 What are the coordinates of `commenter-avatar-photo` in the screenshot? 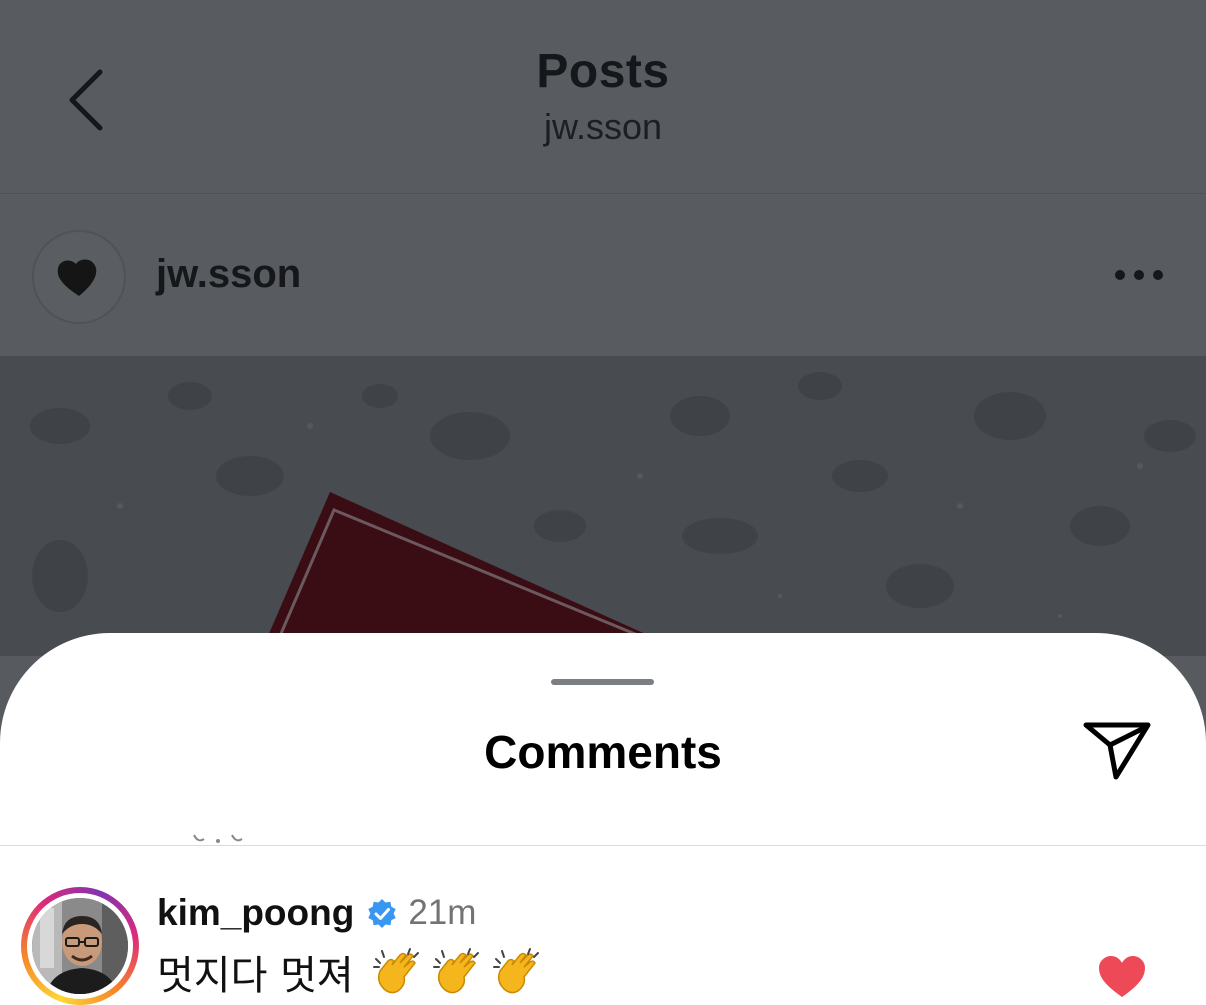 It's located at (80, 946).